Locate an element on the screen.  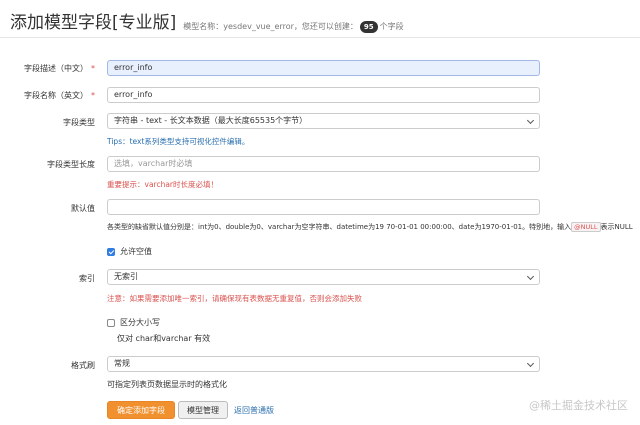
field-length-input: 选填，varchar时必填 is located at coordinates (323, 164).